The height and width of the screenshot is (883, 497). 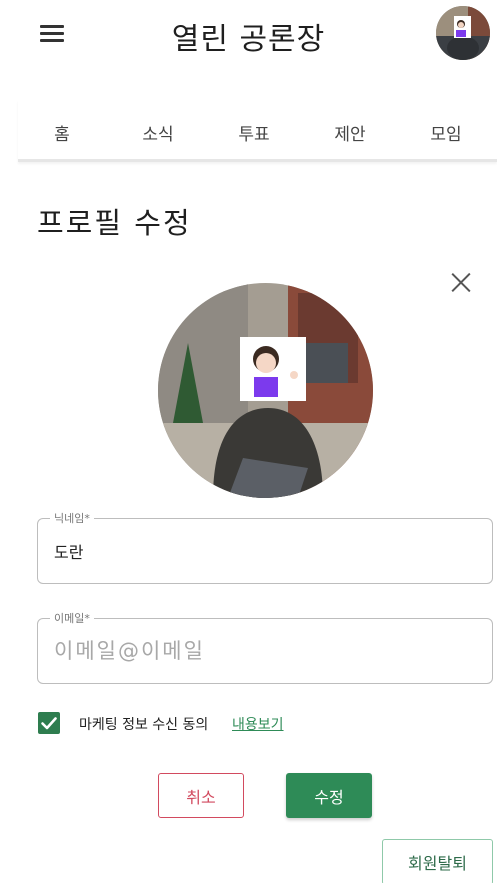 I want to click on marketing-consent-checkbox, so click(x=49, y=723).